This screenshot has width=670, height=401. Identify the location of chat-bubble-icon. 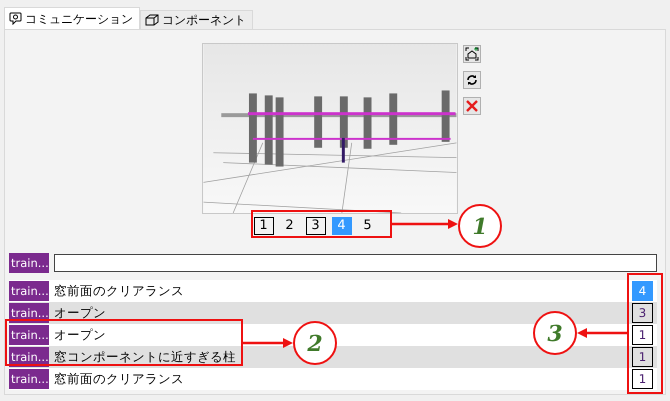
(15, 18).